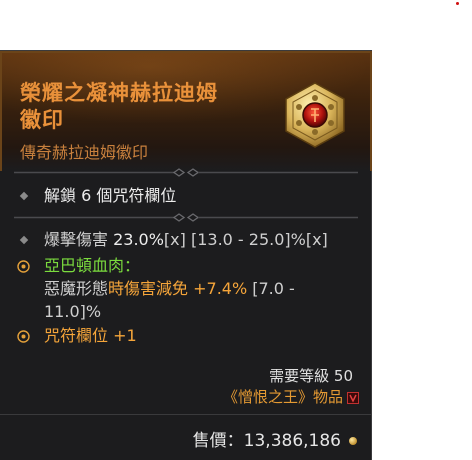  What do you see at coordinates (76, 288) in the screenshot?
I see `aspect-desc-prefix: 惡魔形態` at bounding box center [76, 288].